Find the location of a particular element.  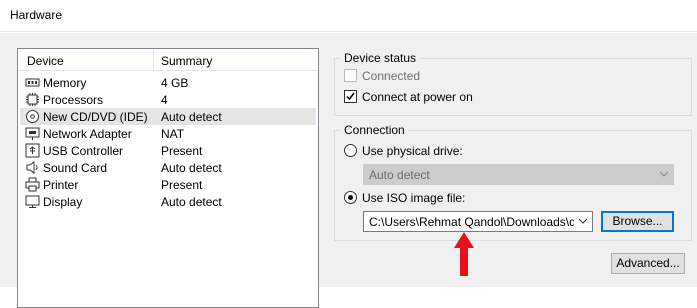

device-name: USB Controller is located at coordinates (83, 151).